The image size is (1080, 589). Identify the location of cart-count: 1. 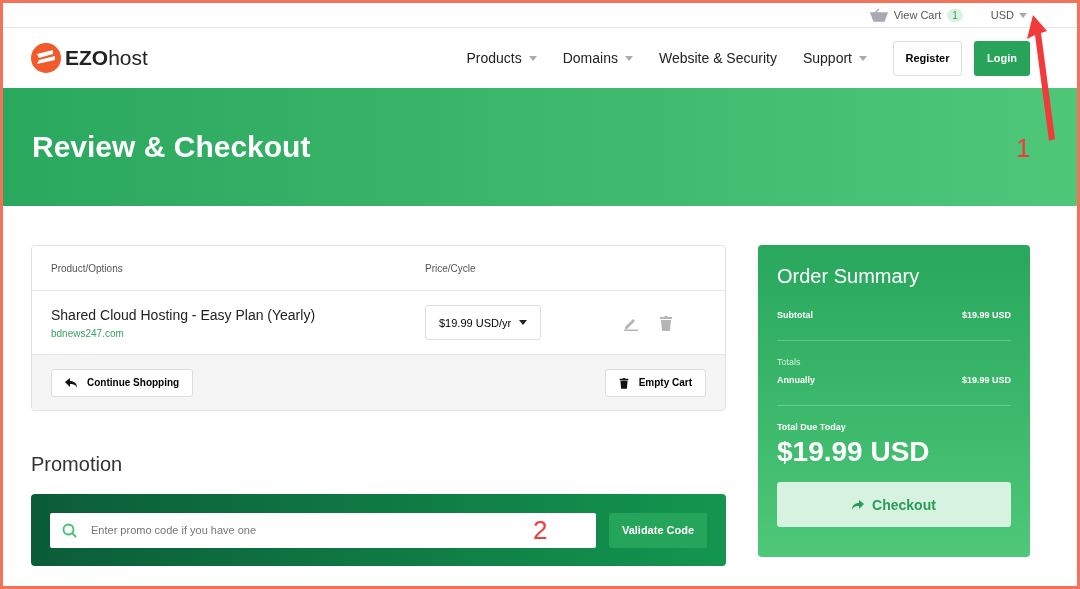
(955, 15).